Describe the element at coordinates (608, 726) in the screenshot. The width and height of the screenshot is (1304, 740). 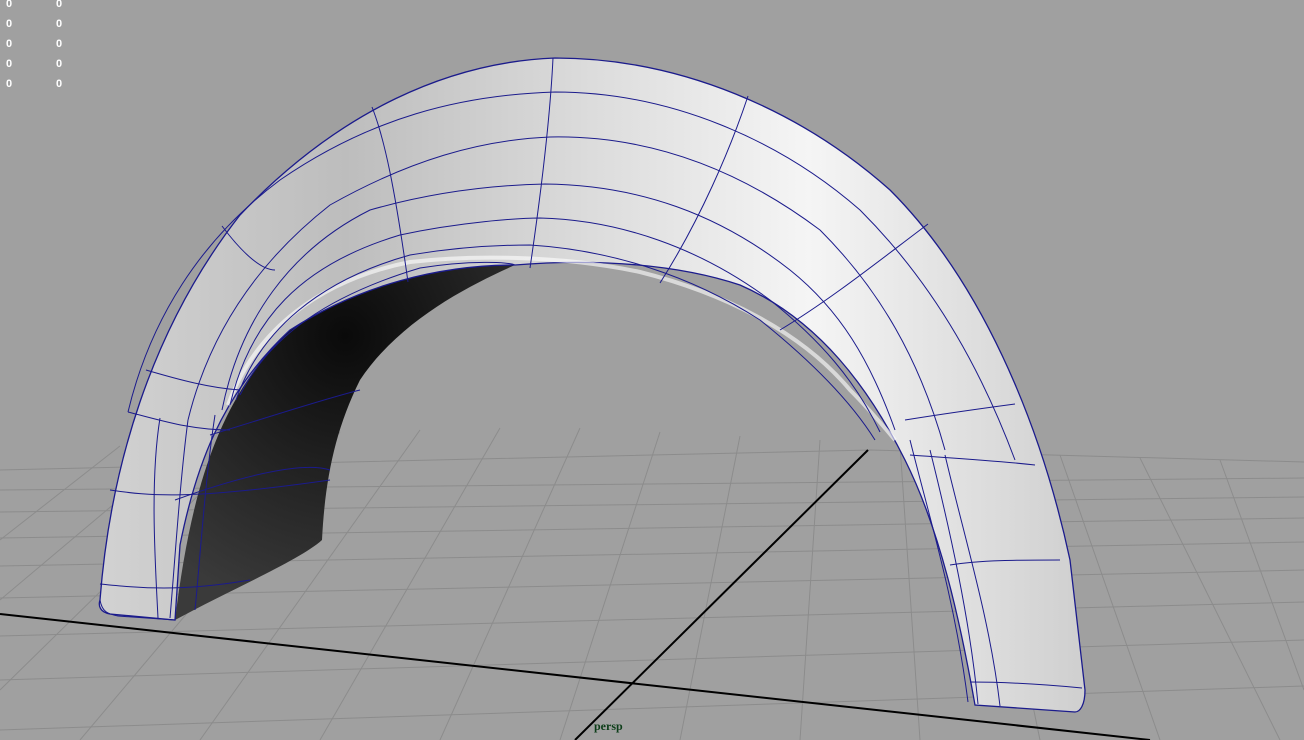
I see `camera-name-label: persp` at that location.